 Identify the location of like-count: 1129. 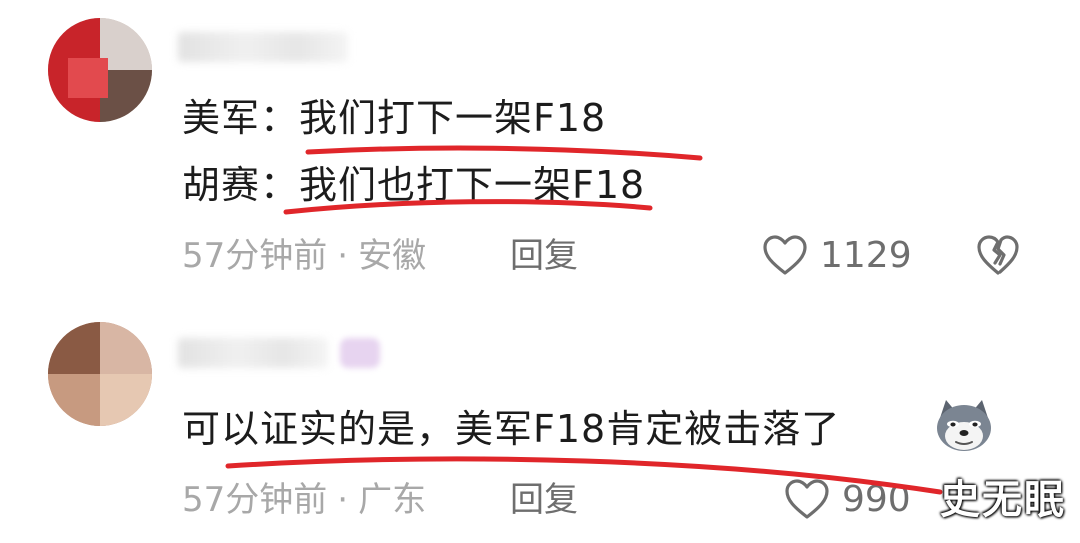
(866, 255).